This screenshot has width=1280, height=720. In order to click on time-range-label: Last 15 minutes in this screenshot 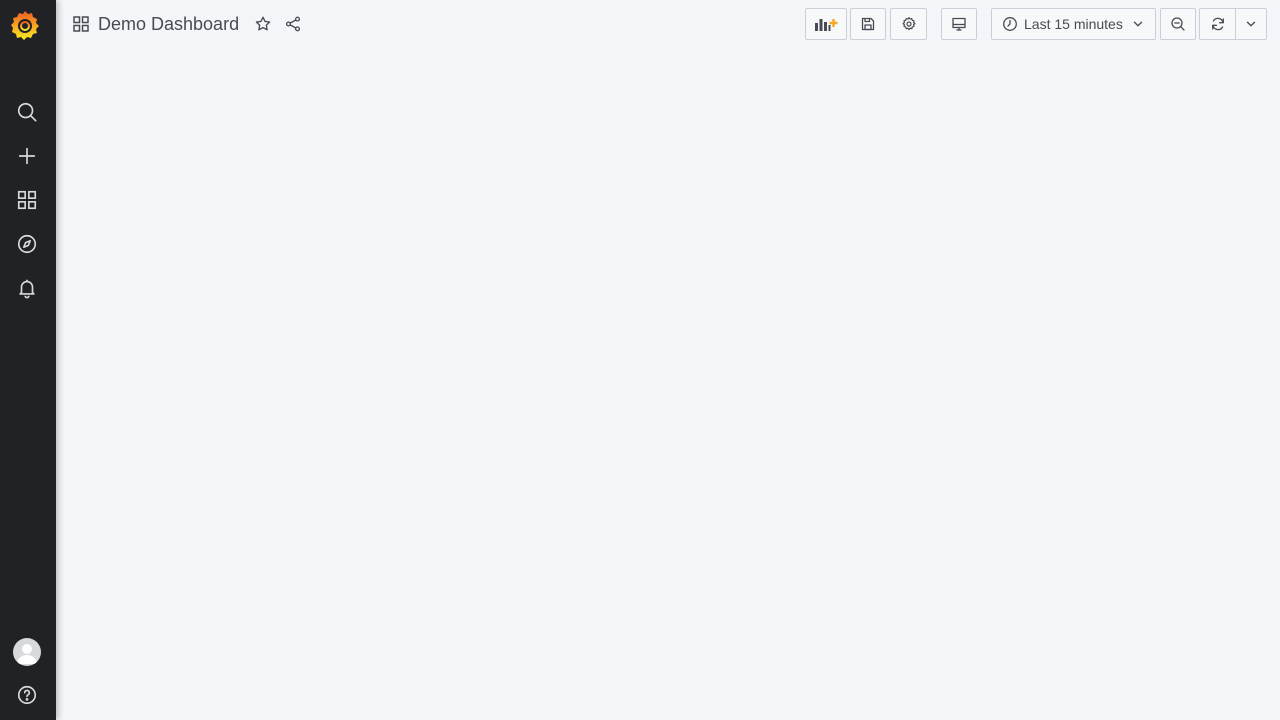, I will do `click(1073, 24)`.